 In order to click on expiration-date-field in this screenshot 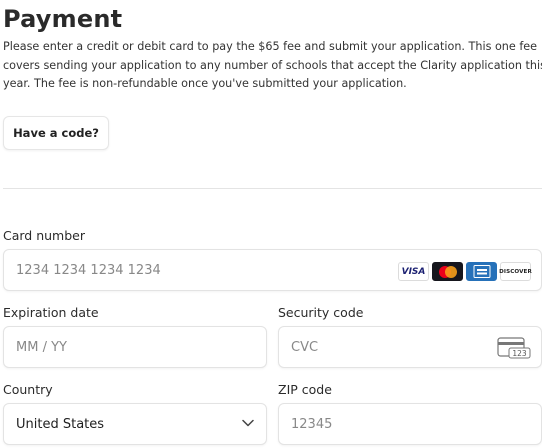, I will do `click(135, 347)`.